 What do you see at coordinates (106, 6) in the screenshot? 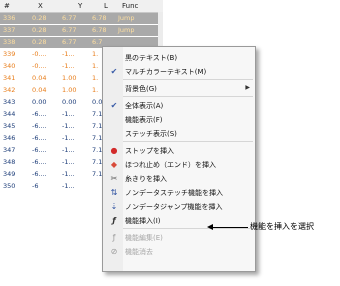
I see `column-header-l: L` at bounding box center [106, 6].